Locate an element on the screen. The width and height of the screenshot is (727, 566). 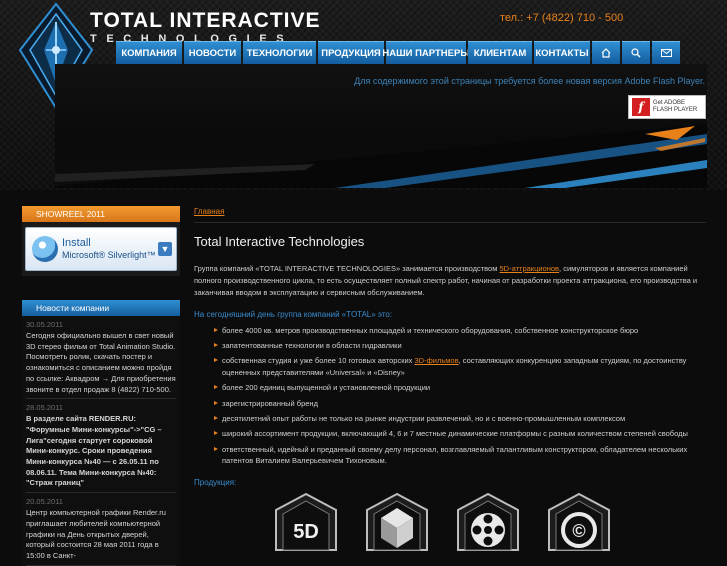
home-icon is located at coordinates (606, 53).